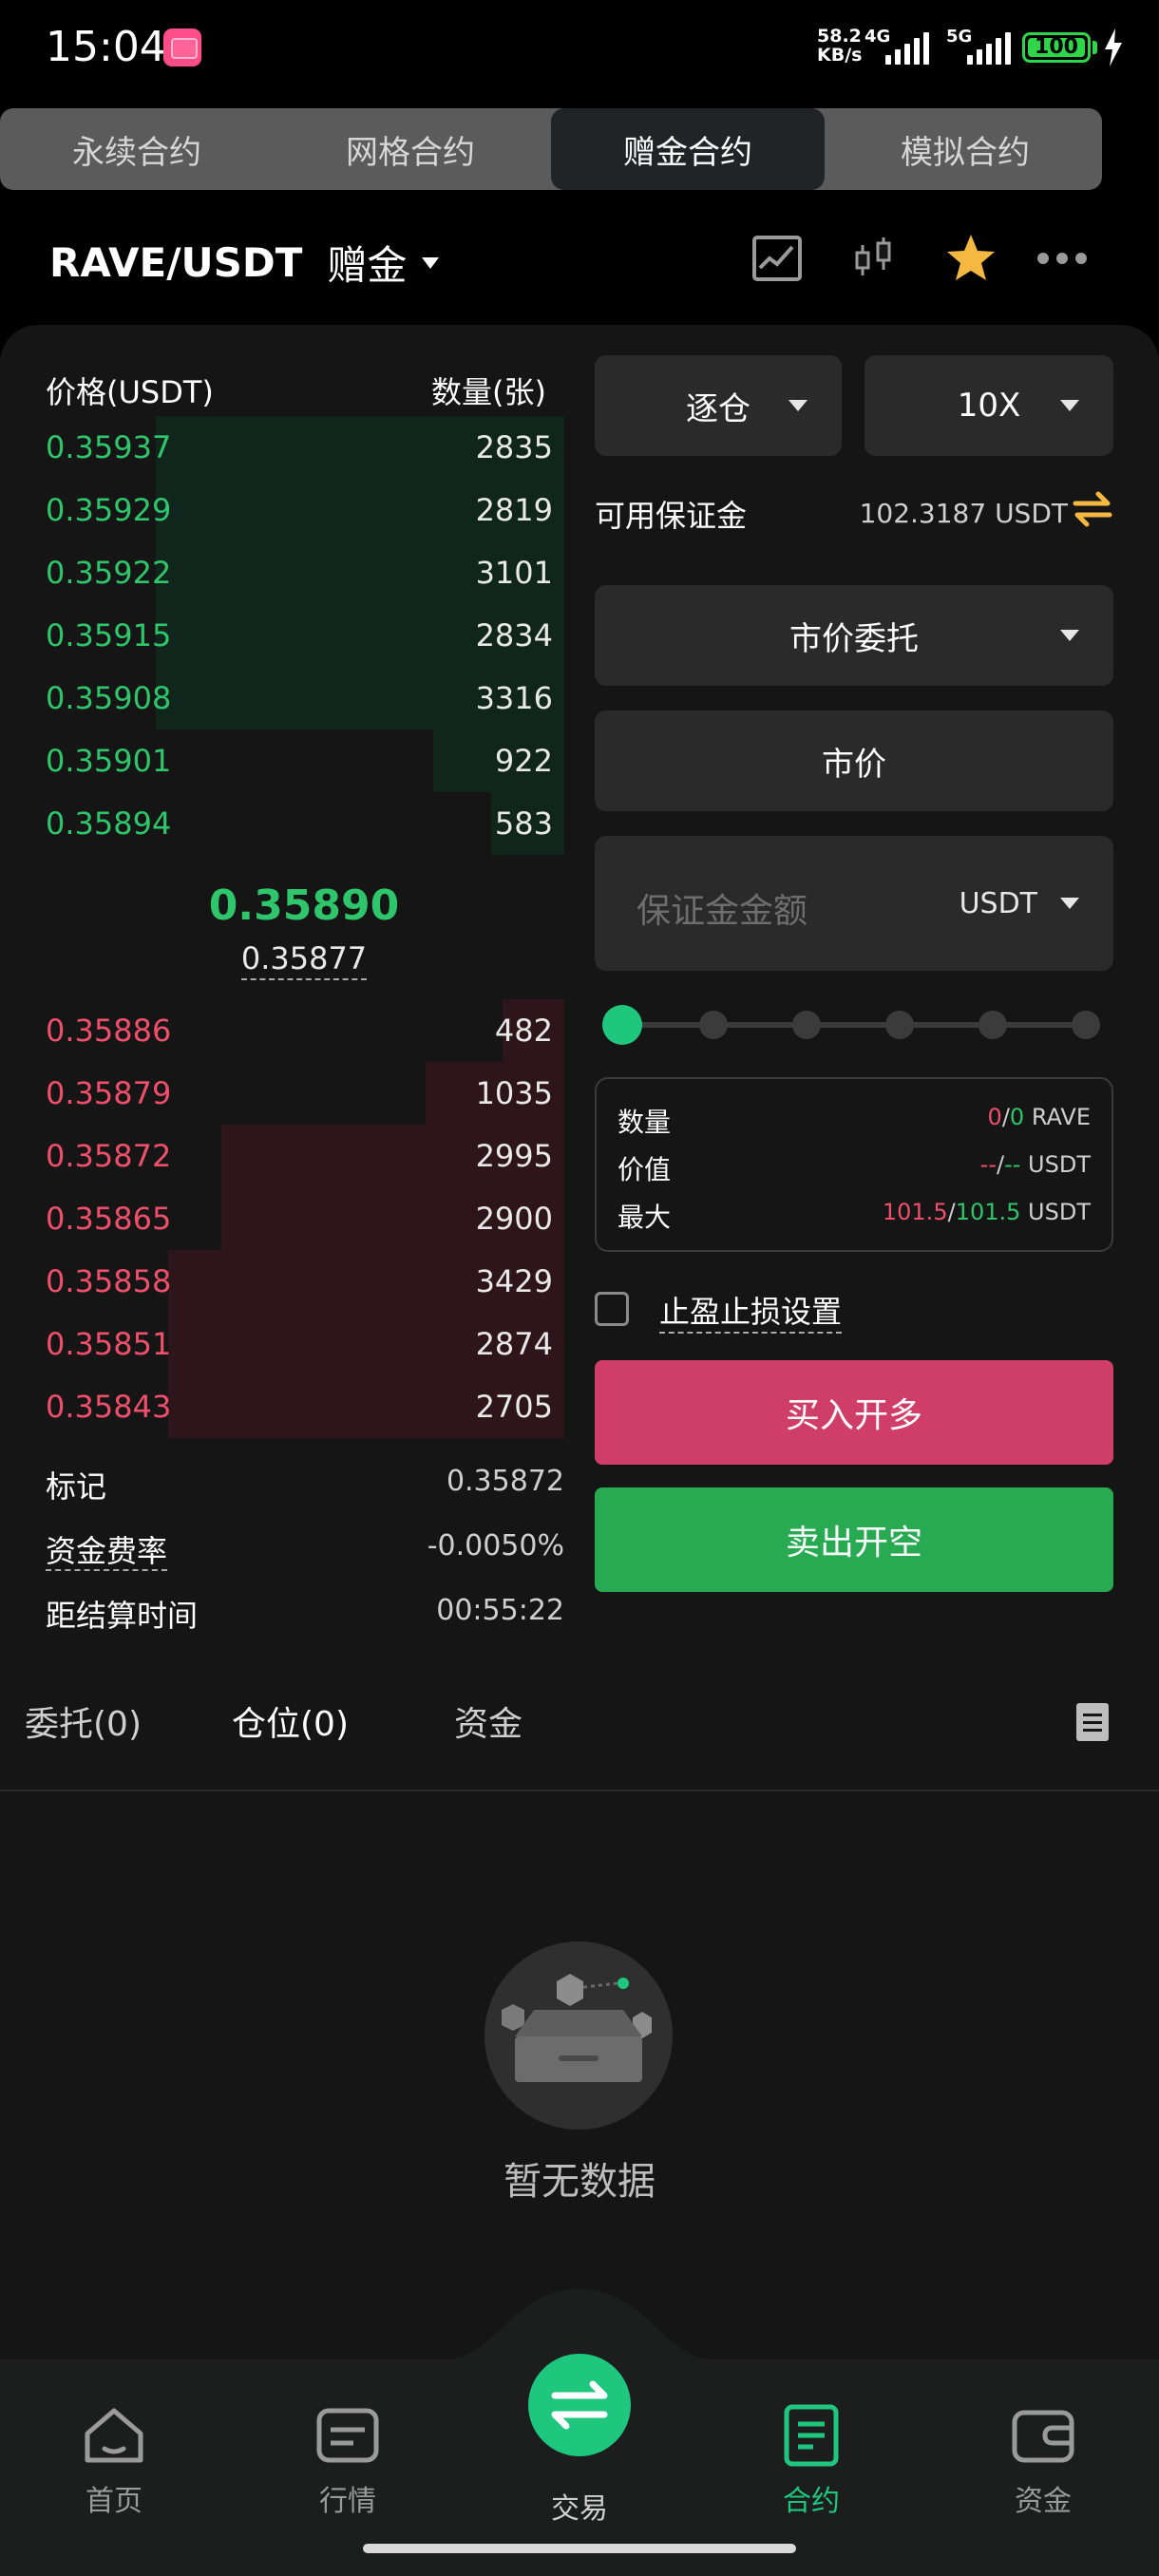 The width and height of the screenshot is (1159, 2576). I want to click on swap-arrows-icon, so click(579, 2405).